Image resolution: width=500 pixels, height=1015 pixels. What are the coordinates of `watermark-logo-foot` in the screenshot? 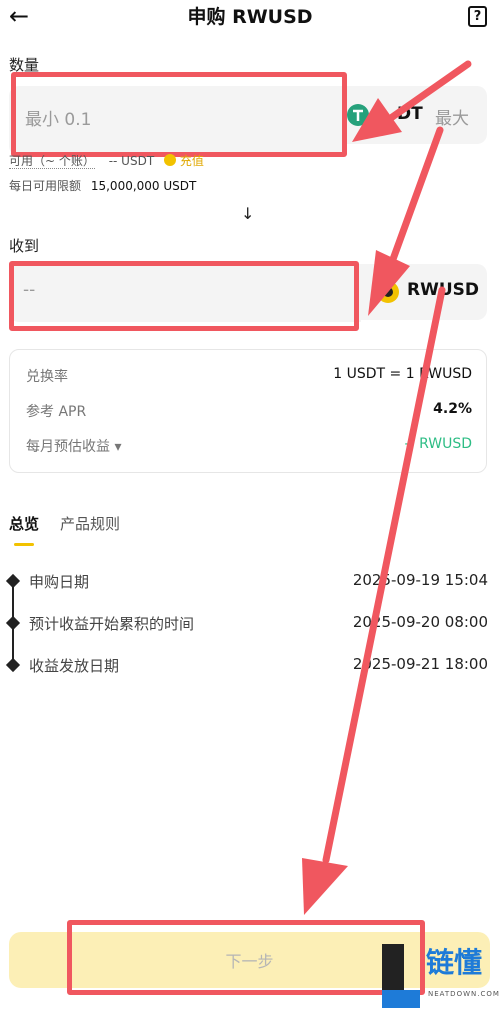 It's located at (401, 999).